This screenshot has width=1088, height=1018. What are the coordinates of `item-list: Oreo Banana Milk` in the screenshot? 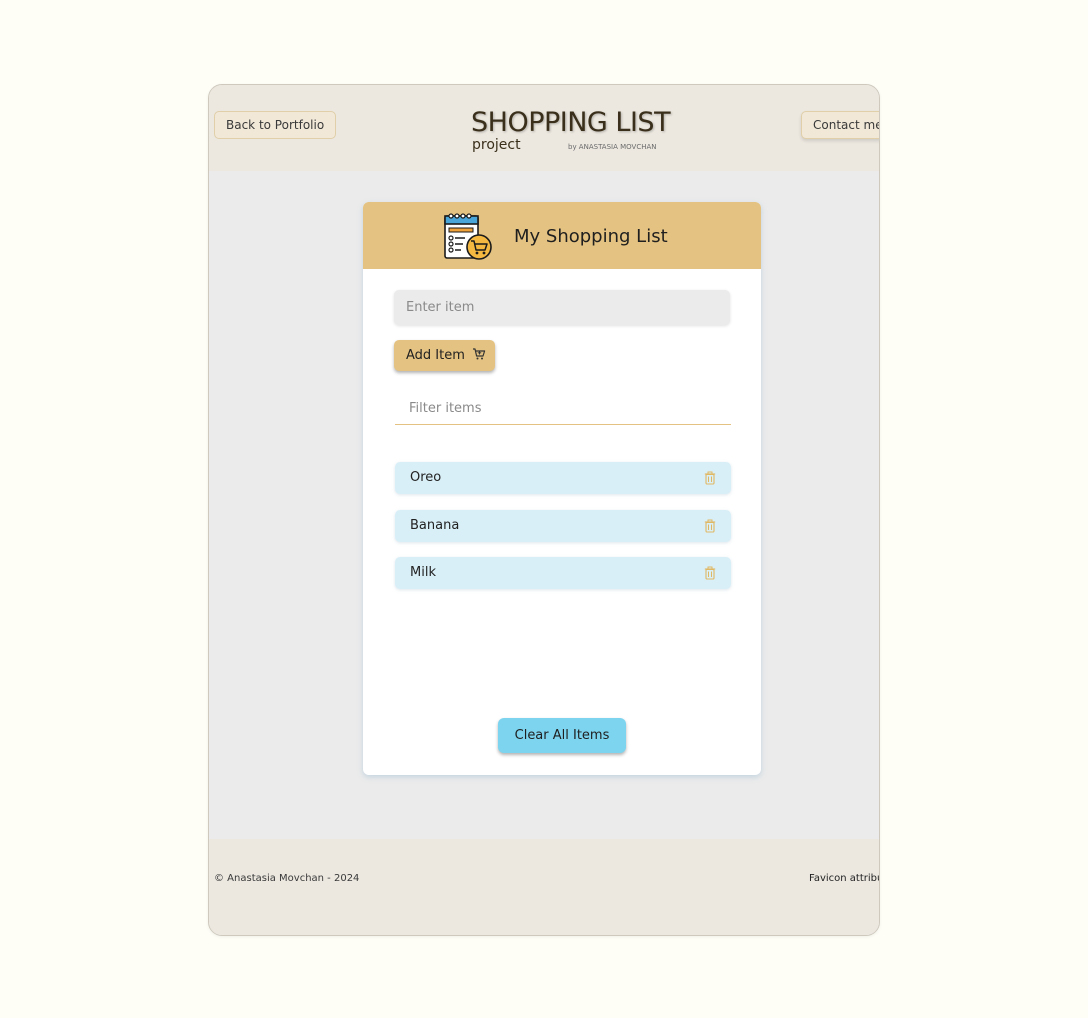 It's located at (563, 533).